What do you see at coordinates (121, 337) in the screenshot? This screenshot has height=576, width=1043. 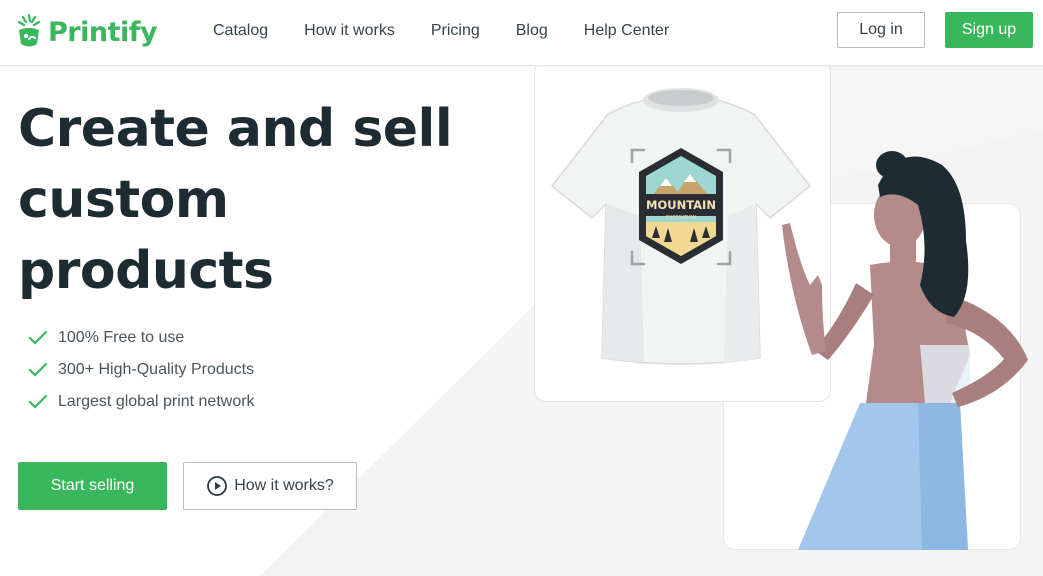 I see `feature-text: 100% Free to use` at bounding box center [121, 337].